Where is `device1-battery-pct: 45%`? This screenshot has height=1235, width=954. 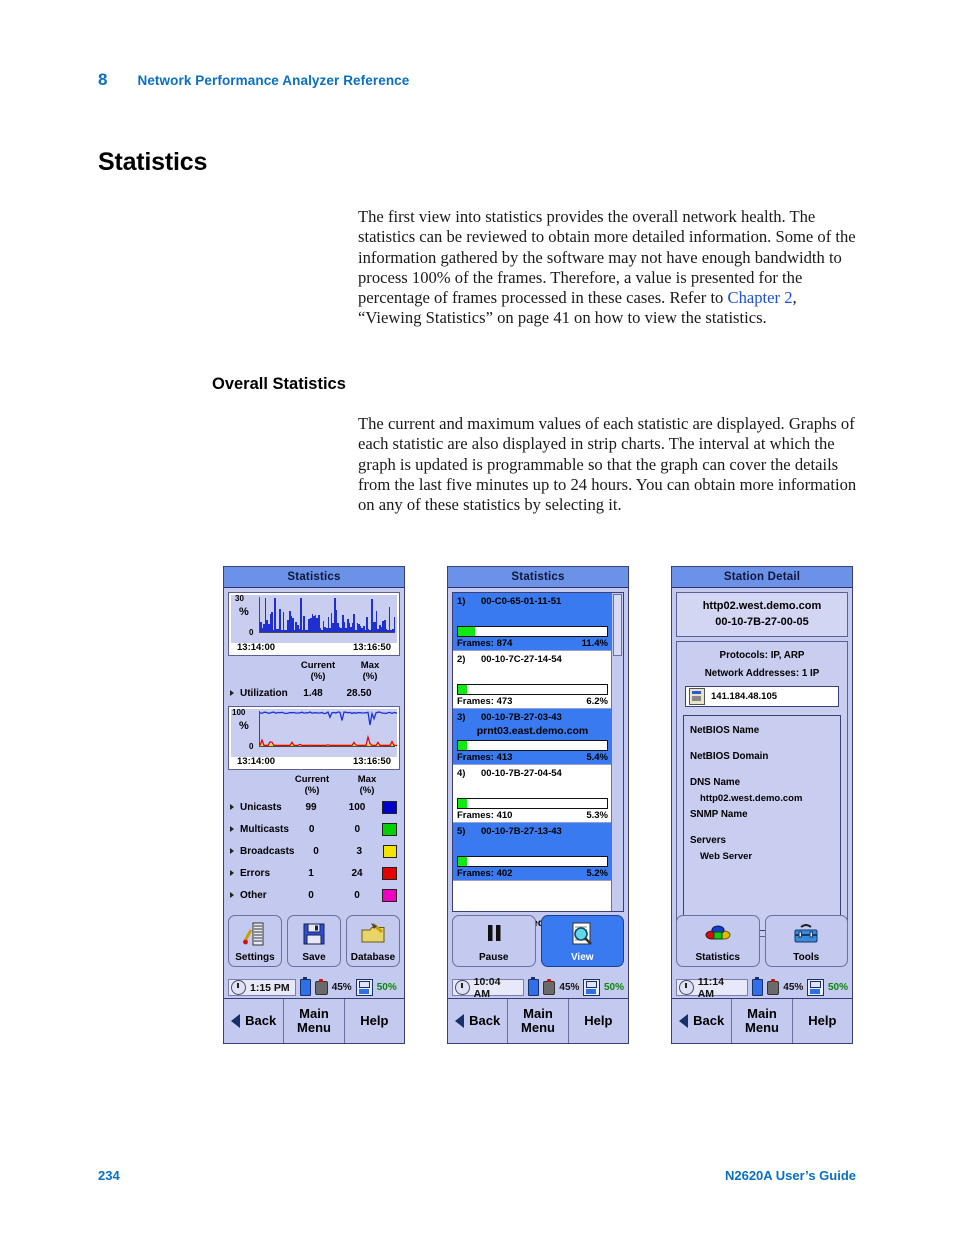
device1-battery-pct: 45% is located at coordinates (341, 987).